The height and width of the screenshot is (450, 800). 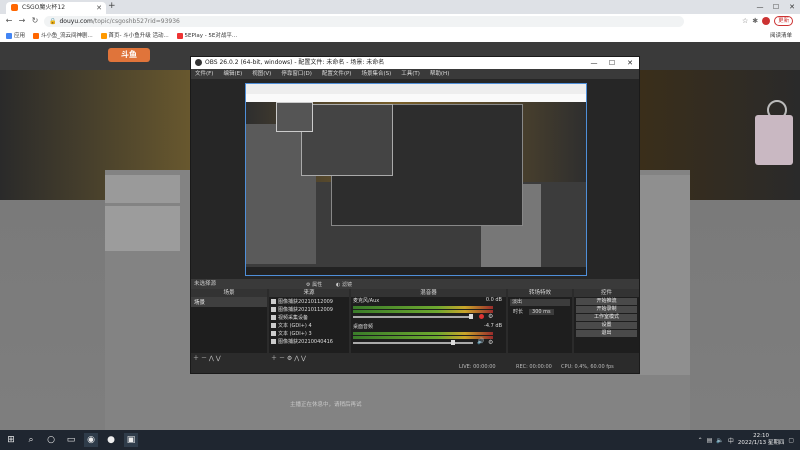 I want to click on exit-button: 退出, so click(x=606, y=333).